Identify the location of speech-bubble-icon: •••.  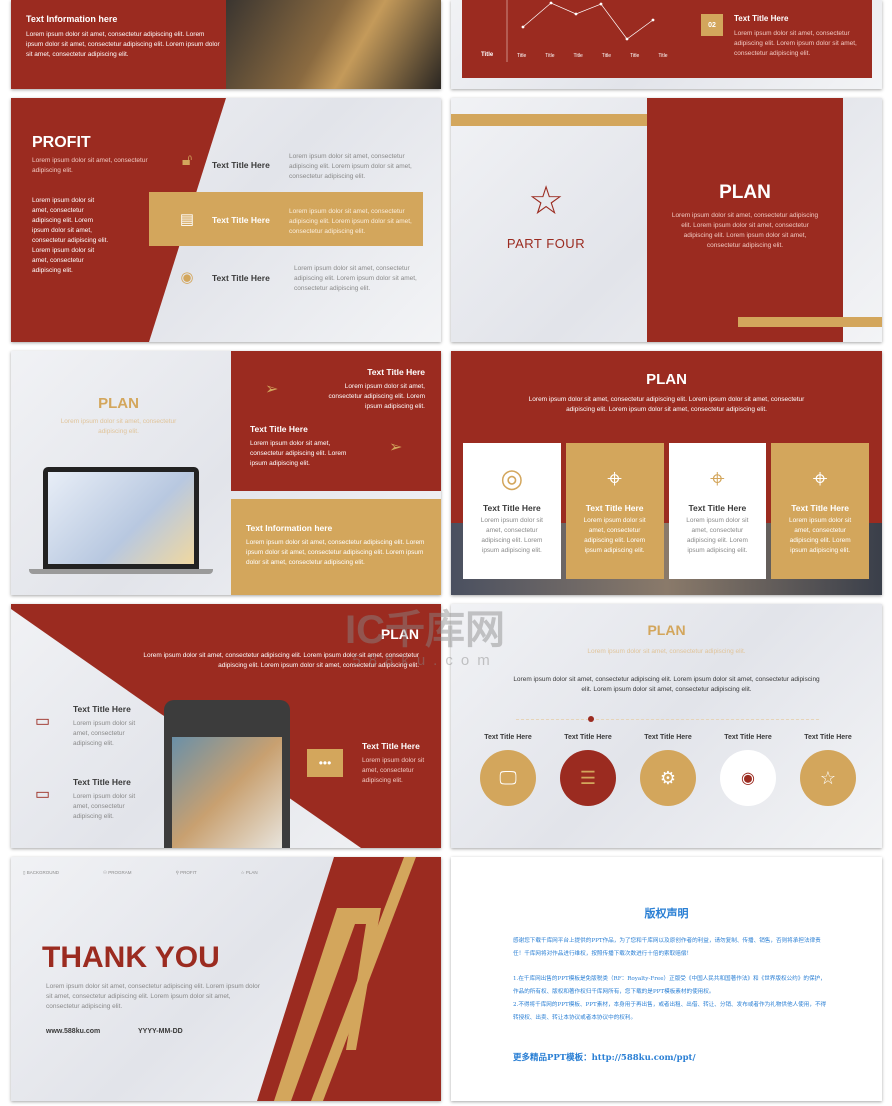
(325, 763).